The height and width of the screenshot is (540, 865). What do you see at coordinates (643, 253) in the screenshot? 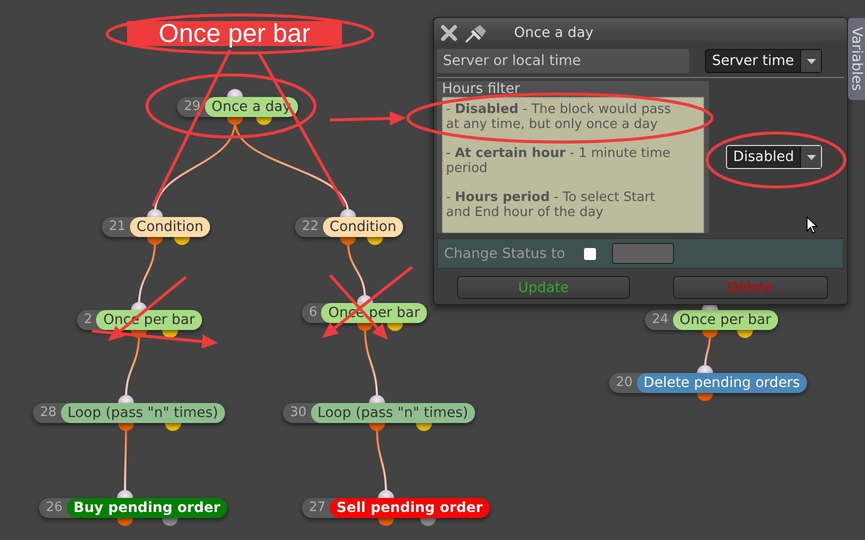
I see `status-field` at bounding box center [643, 253].